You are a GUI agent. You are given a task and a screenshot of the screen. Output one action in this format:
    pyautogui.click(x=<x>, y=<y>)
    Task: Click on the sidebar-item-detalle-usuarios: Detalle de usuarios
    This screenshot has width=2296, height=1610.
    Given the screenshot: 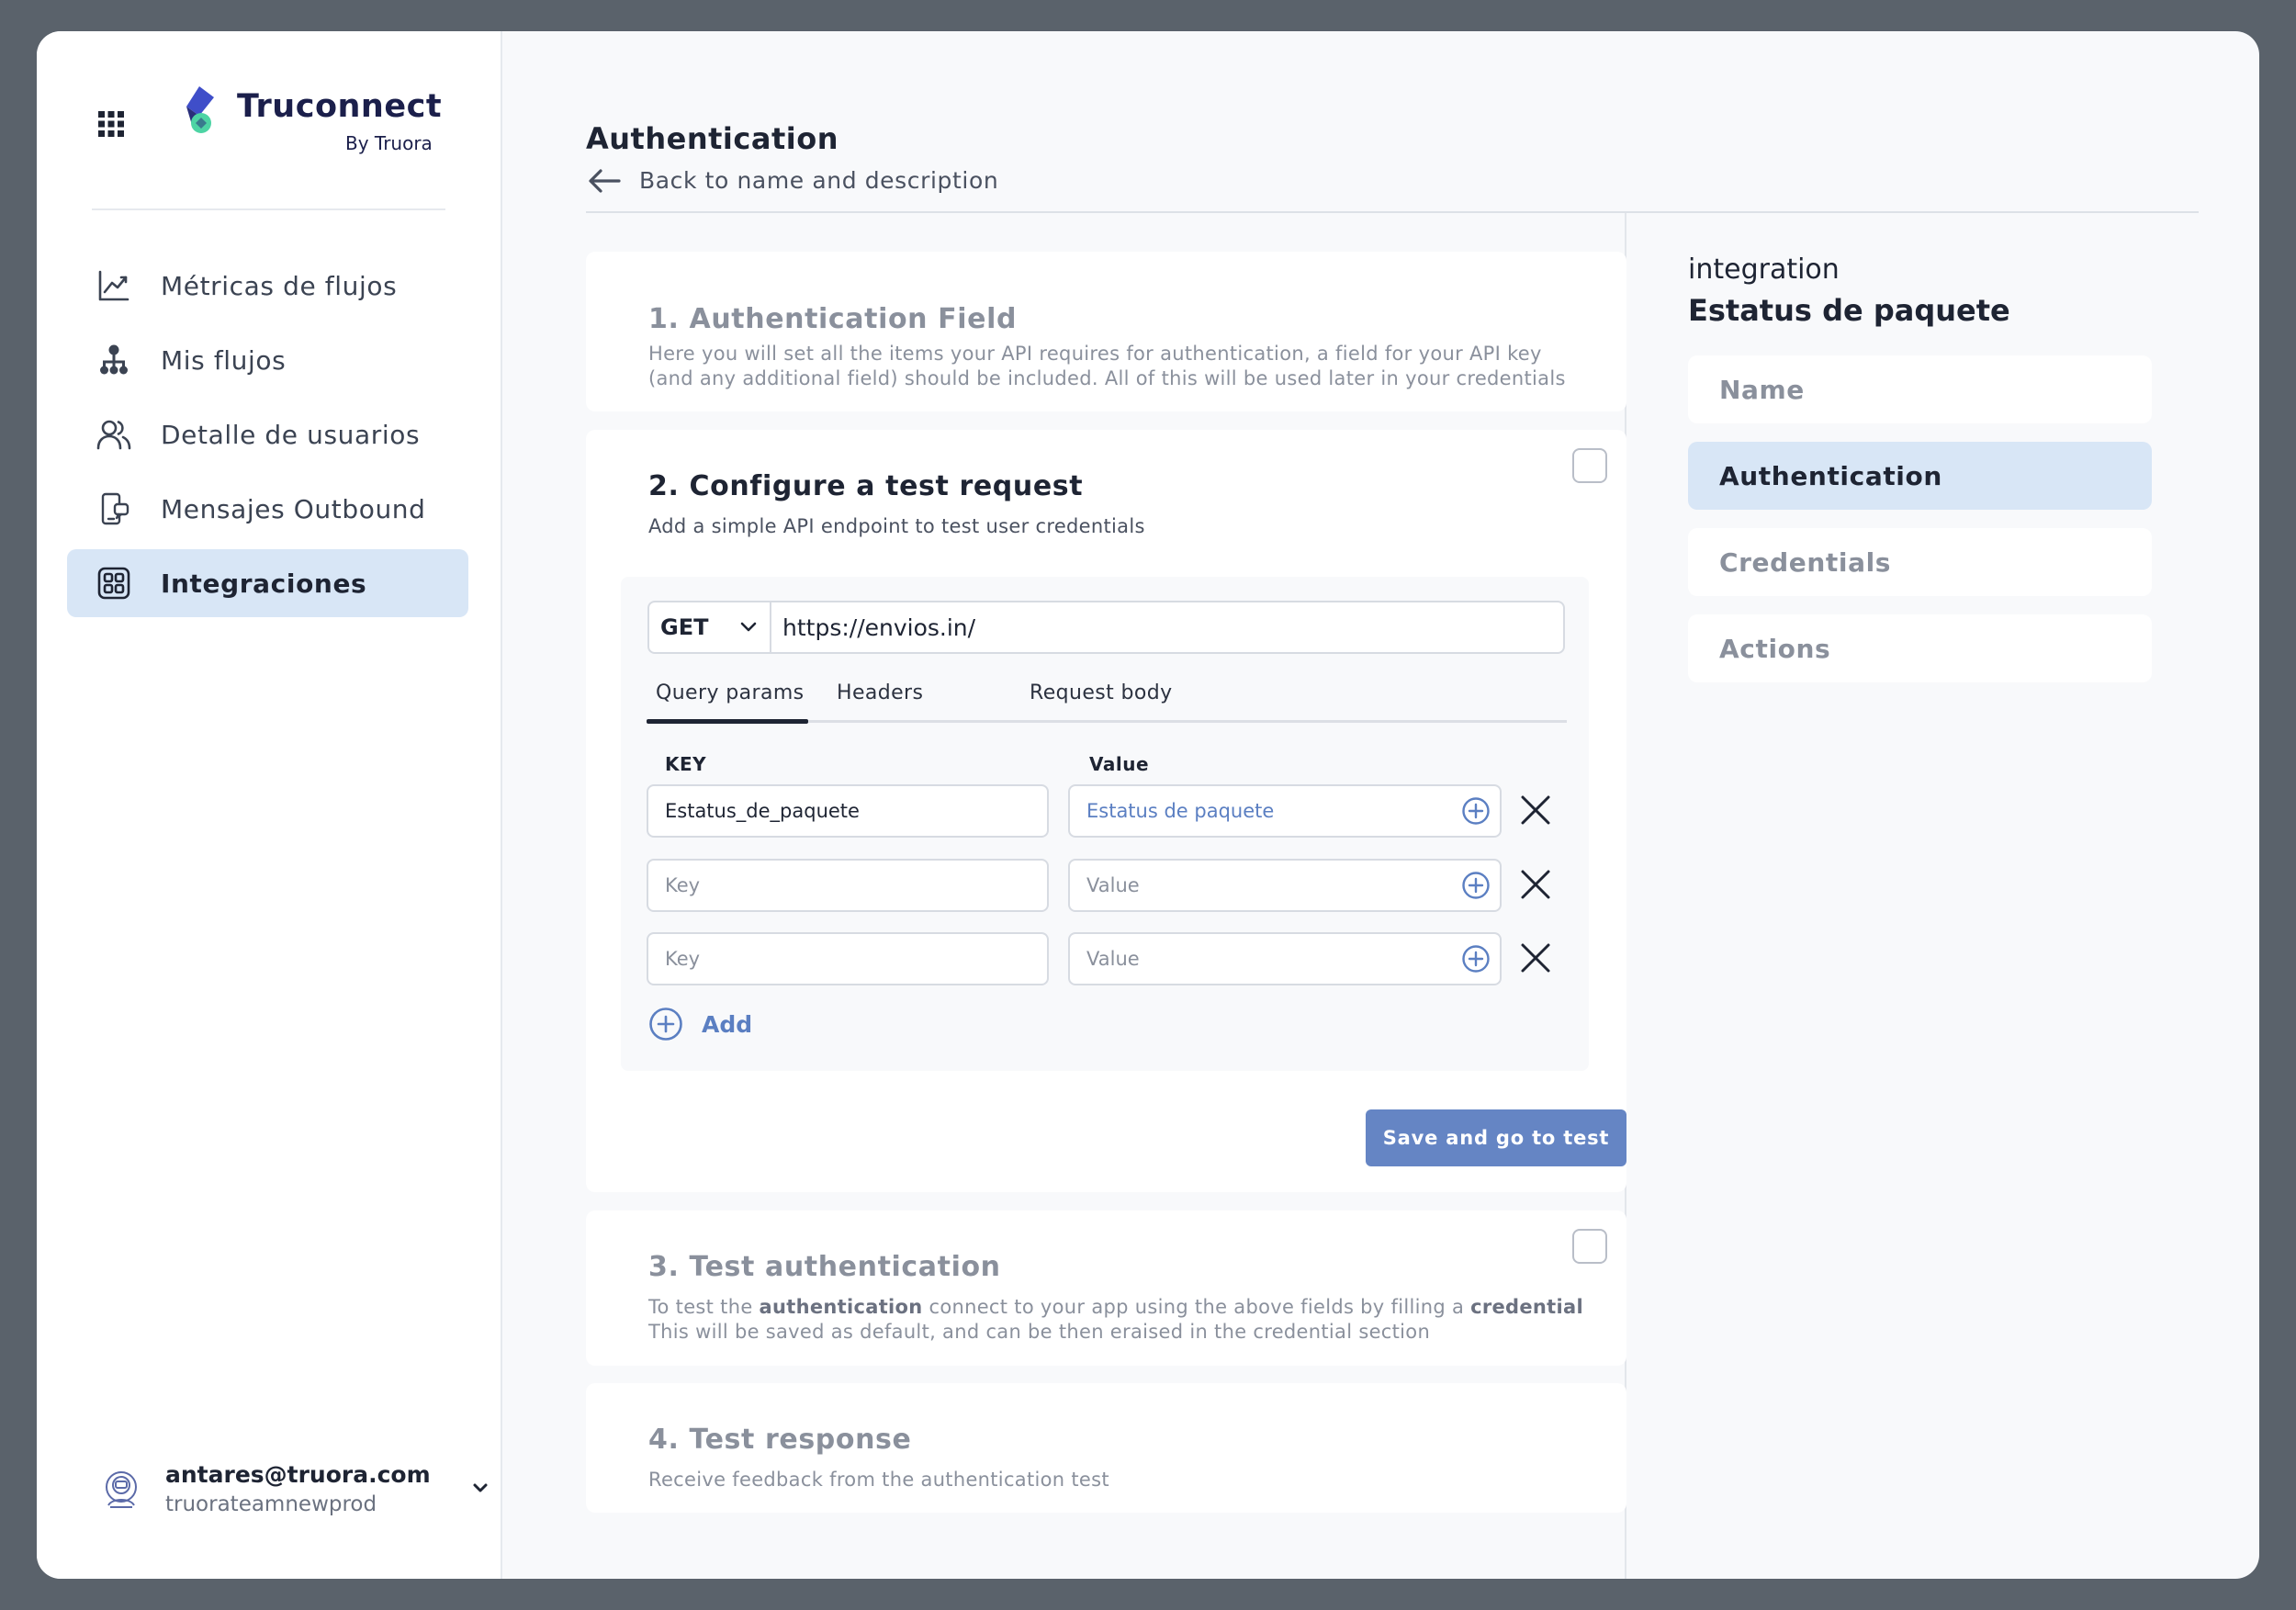 What is the action you would take?
    pyautogui.click(x=267, y=434)
    